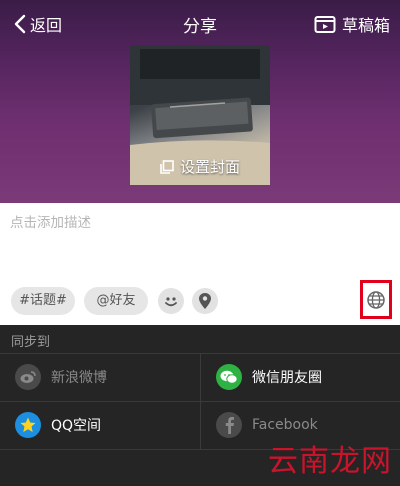  Describe the element at coordinates (229, 377) in the screenshot. I see `wechat-moments-icon` at that location.